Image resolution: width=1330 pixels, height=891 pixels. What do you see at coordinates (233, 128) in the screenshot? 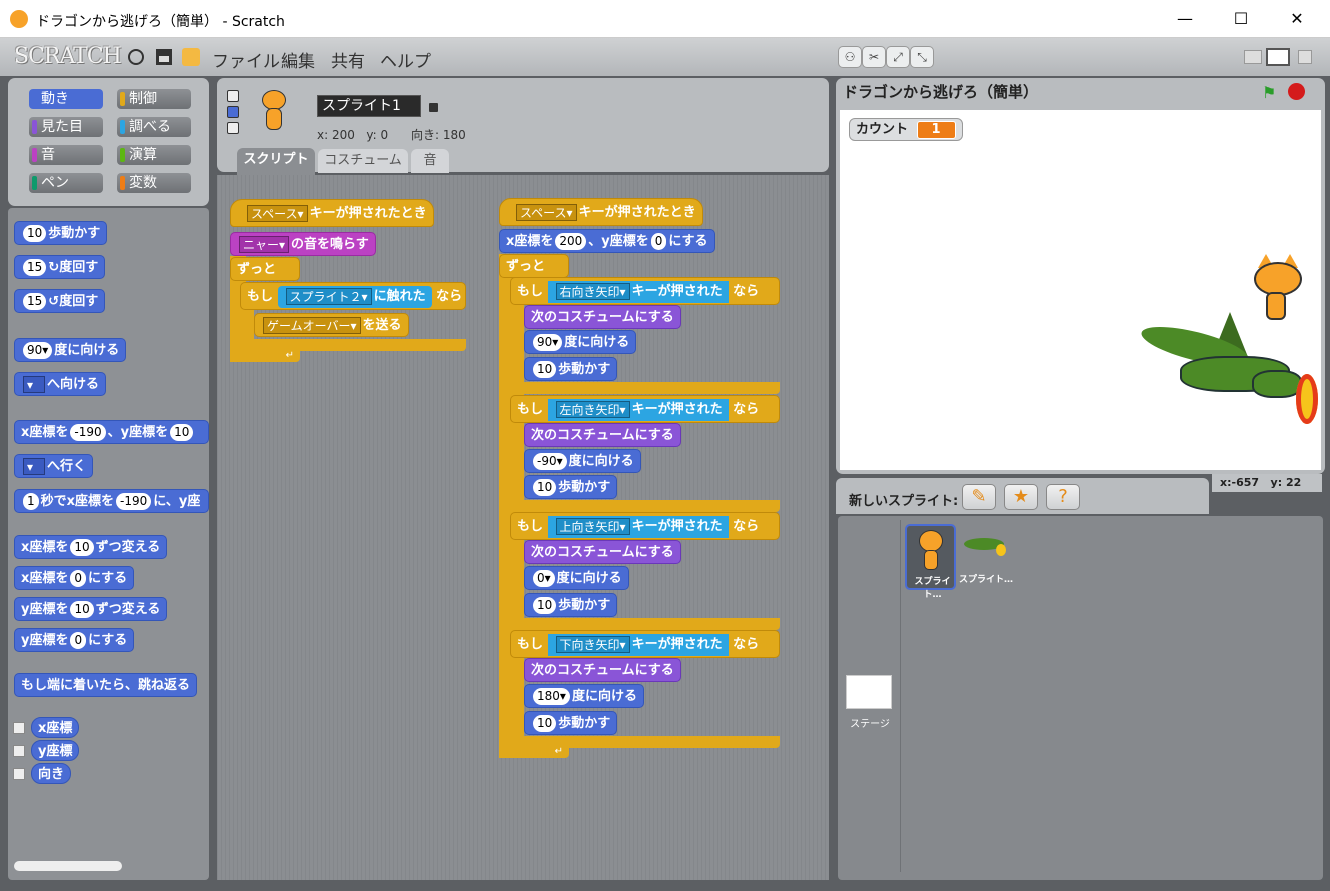
I see `no-rotate-icon` at bounding box center [233, 128].